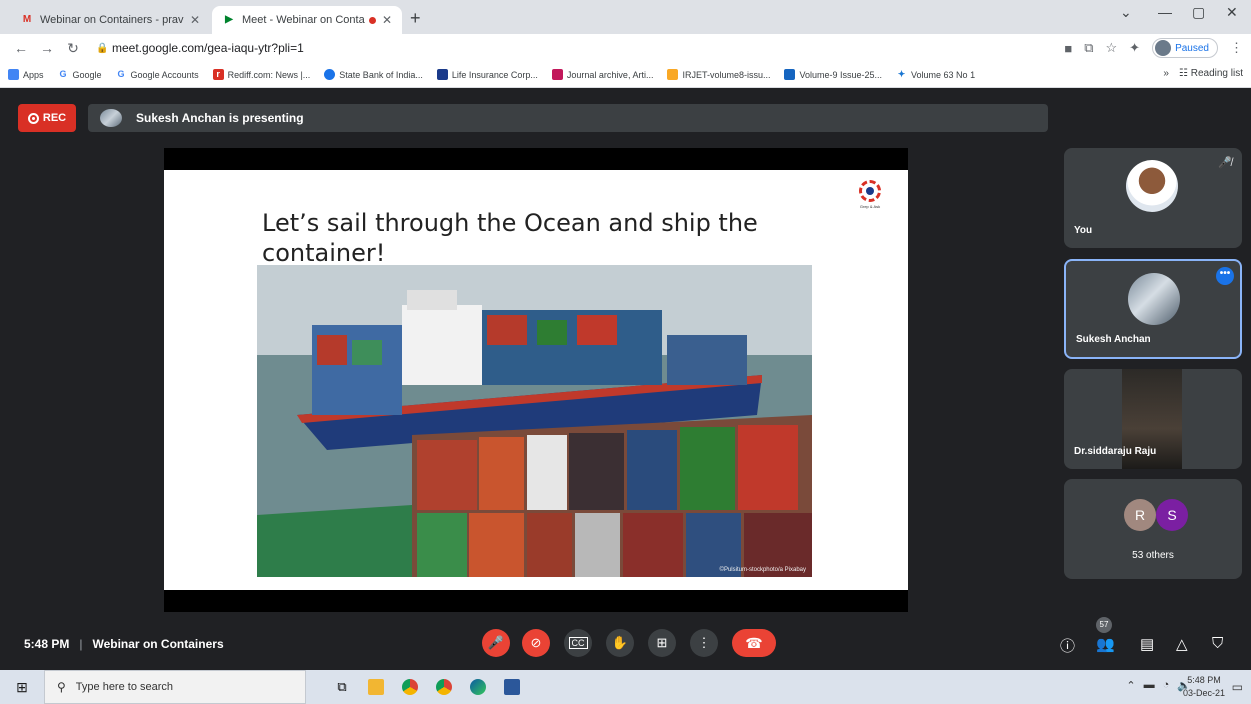 This screenshot has width=1251, height=704. I want to click on battery-icon: ▬, so click(1149, 685).